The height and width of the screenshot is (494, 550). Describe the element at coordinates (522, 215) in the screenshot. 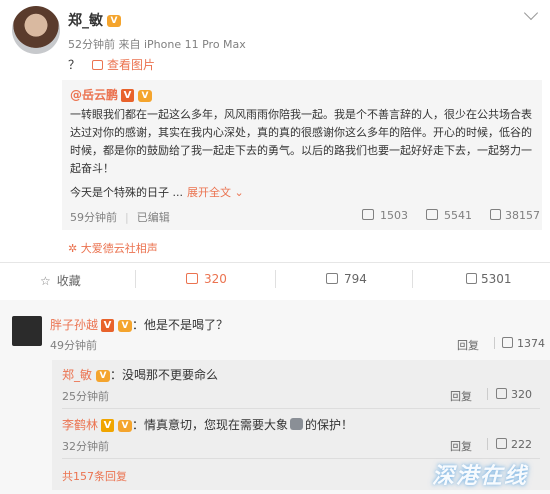

I see `repost-likes-value: 38157` at that location.